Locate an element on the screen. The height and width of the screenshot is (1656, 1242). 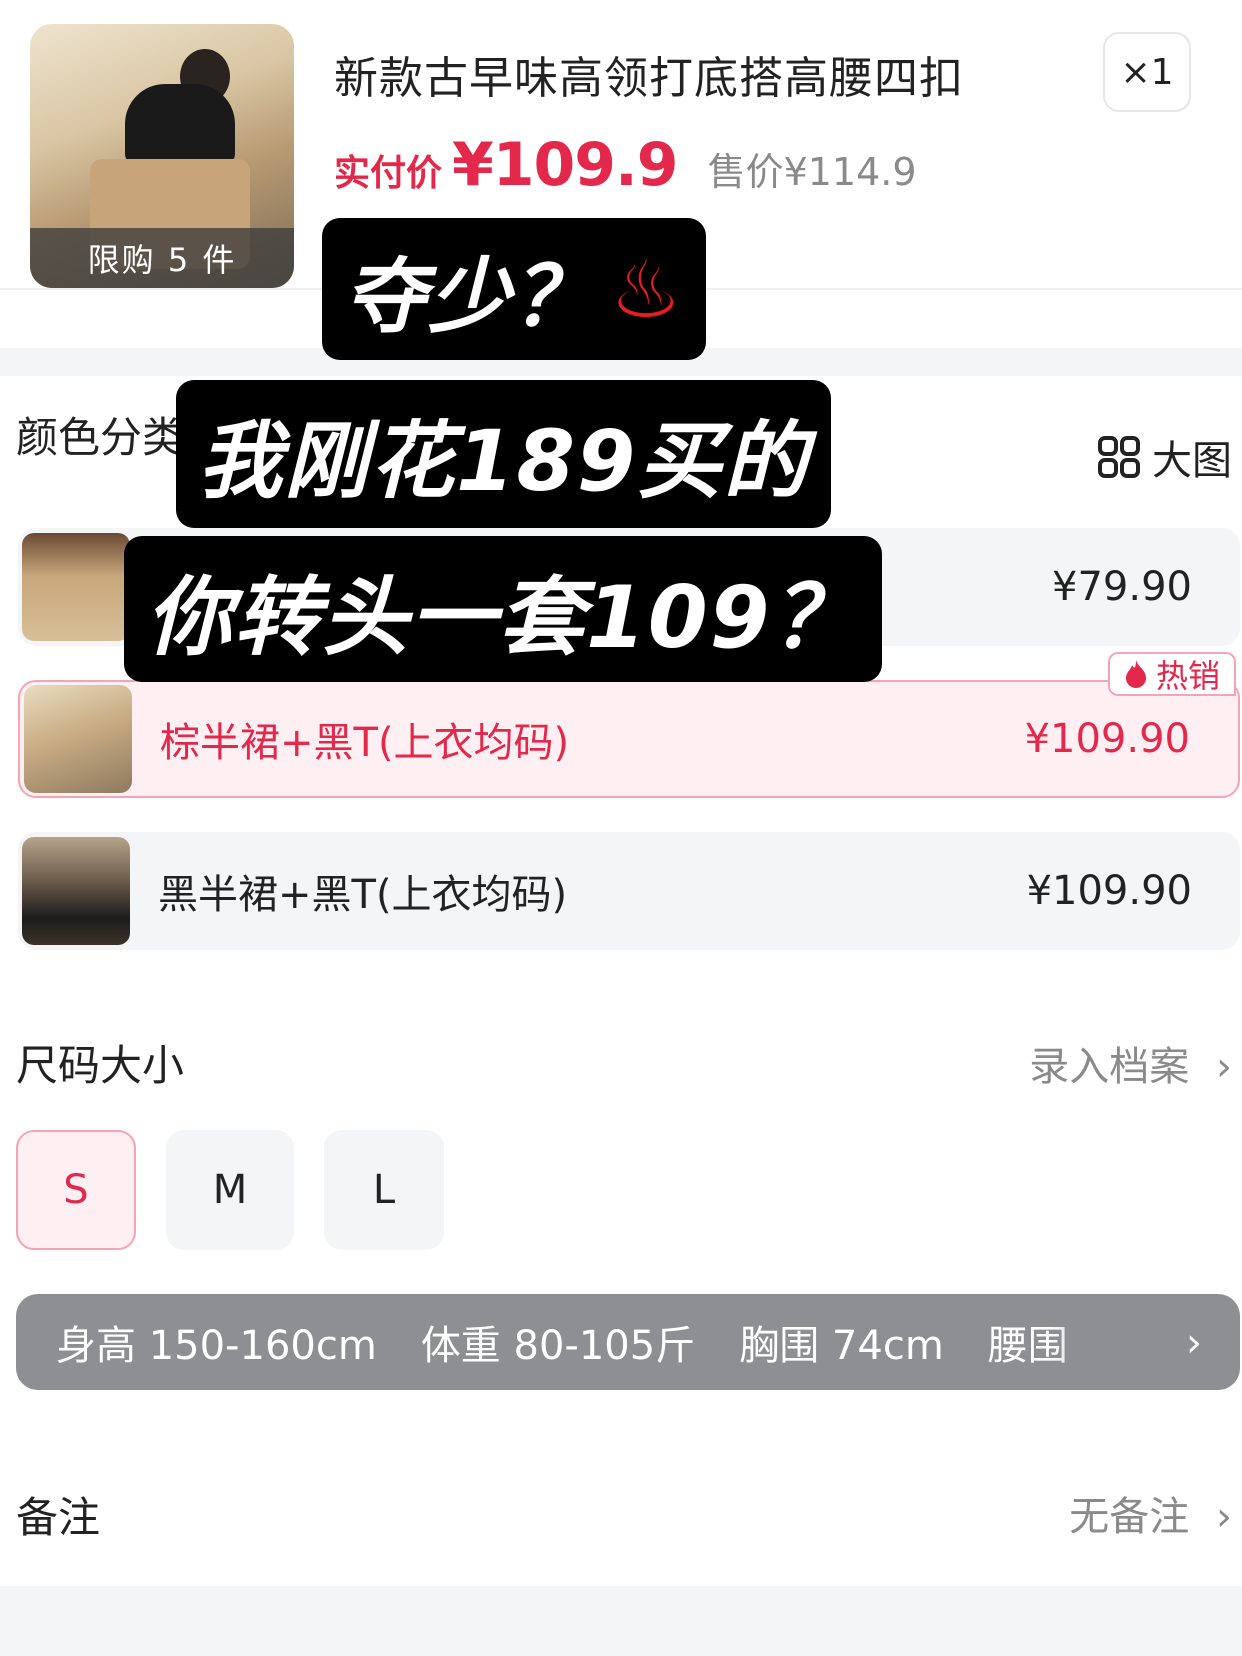
size-option-l: L is located at coordinates (384, 1190).